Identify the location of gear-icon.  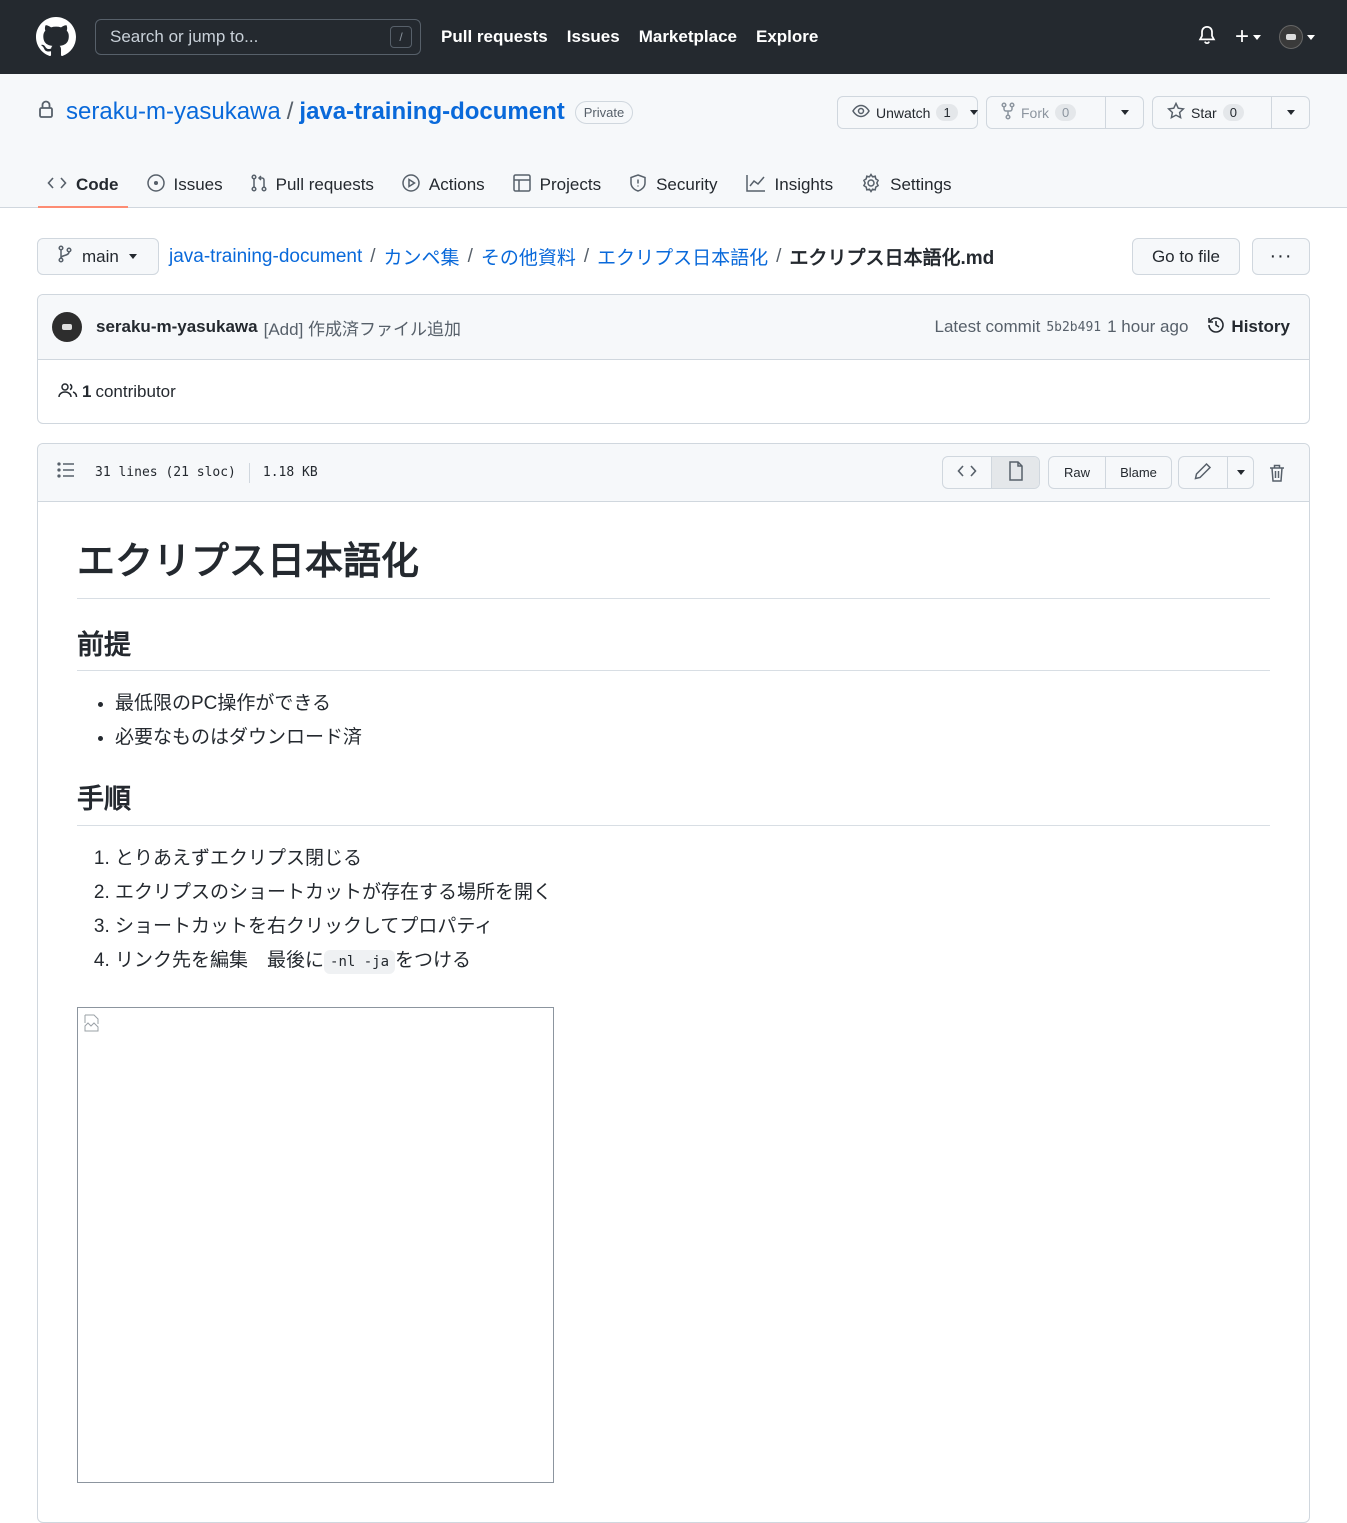
(871, 185).